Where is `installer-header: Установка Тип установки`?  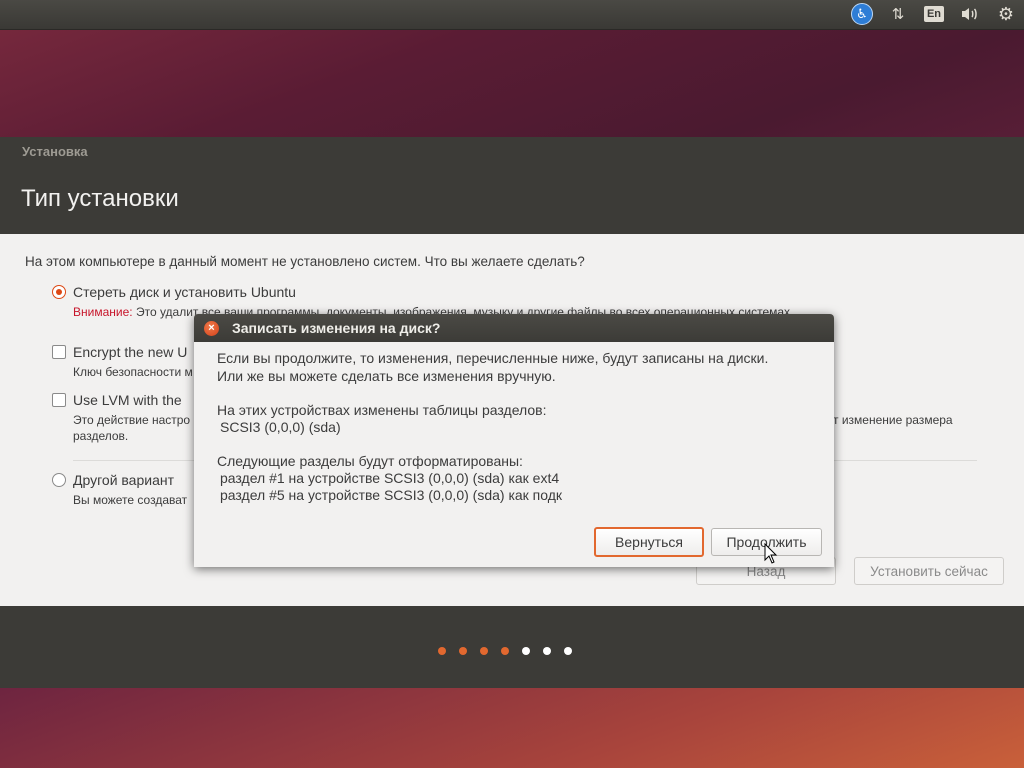
installer-header: Установка Тип установки is located at coordinates (512, 185).